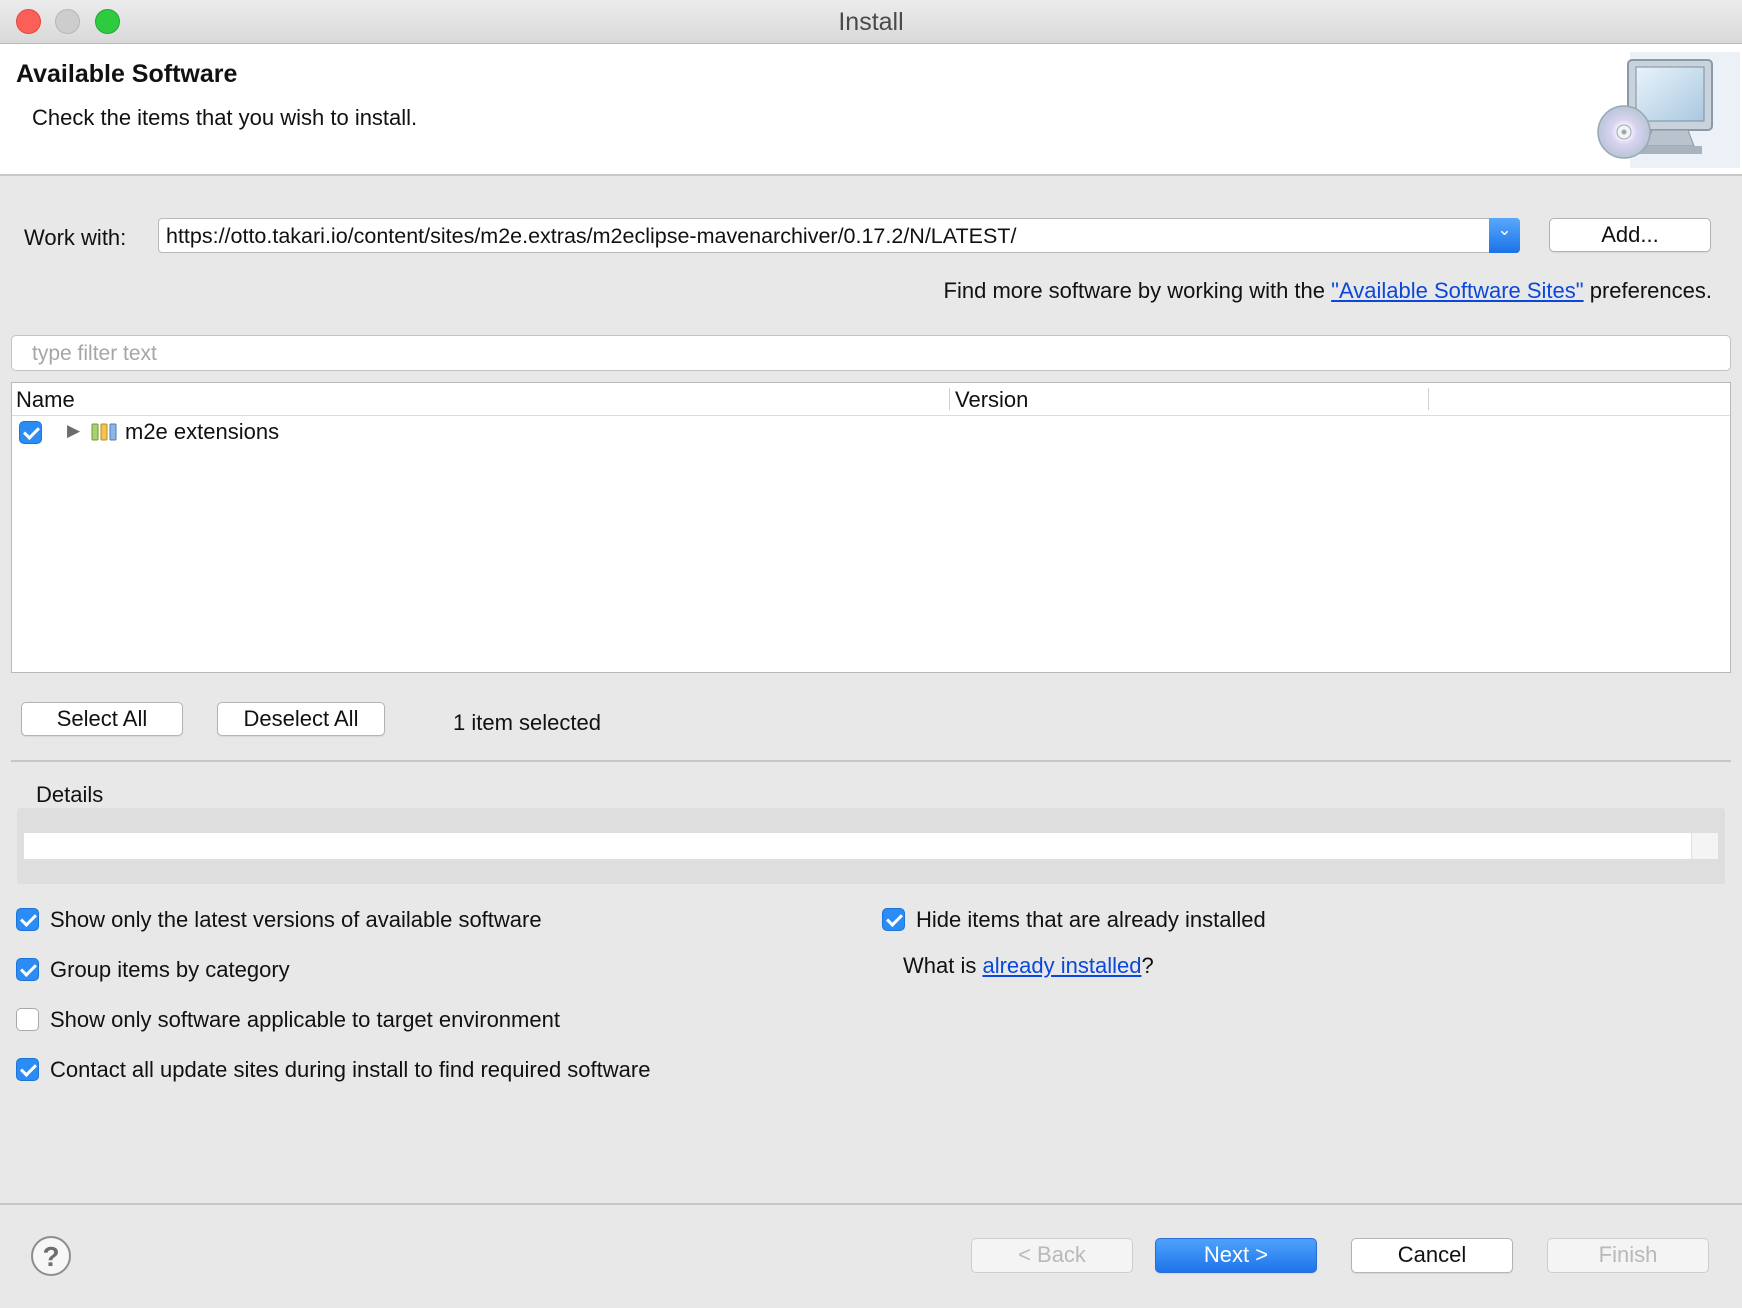  I want to click on next-button: Next >, so click(1236, 1255).